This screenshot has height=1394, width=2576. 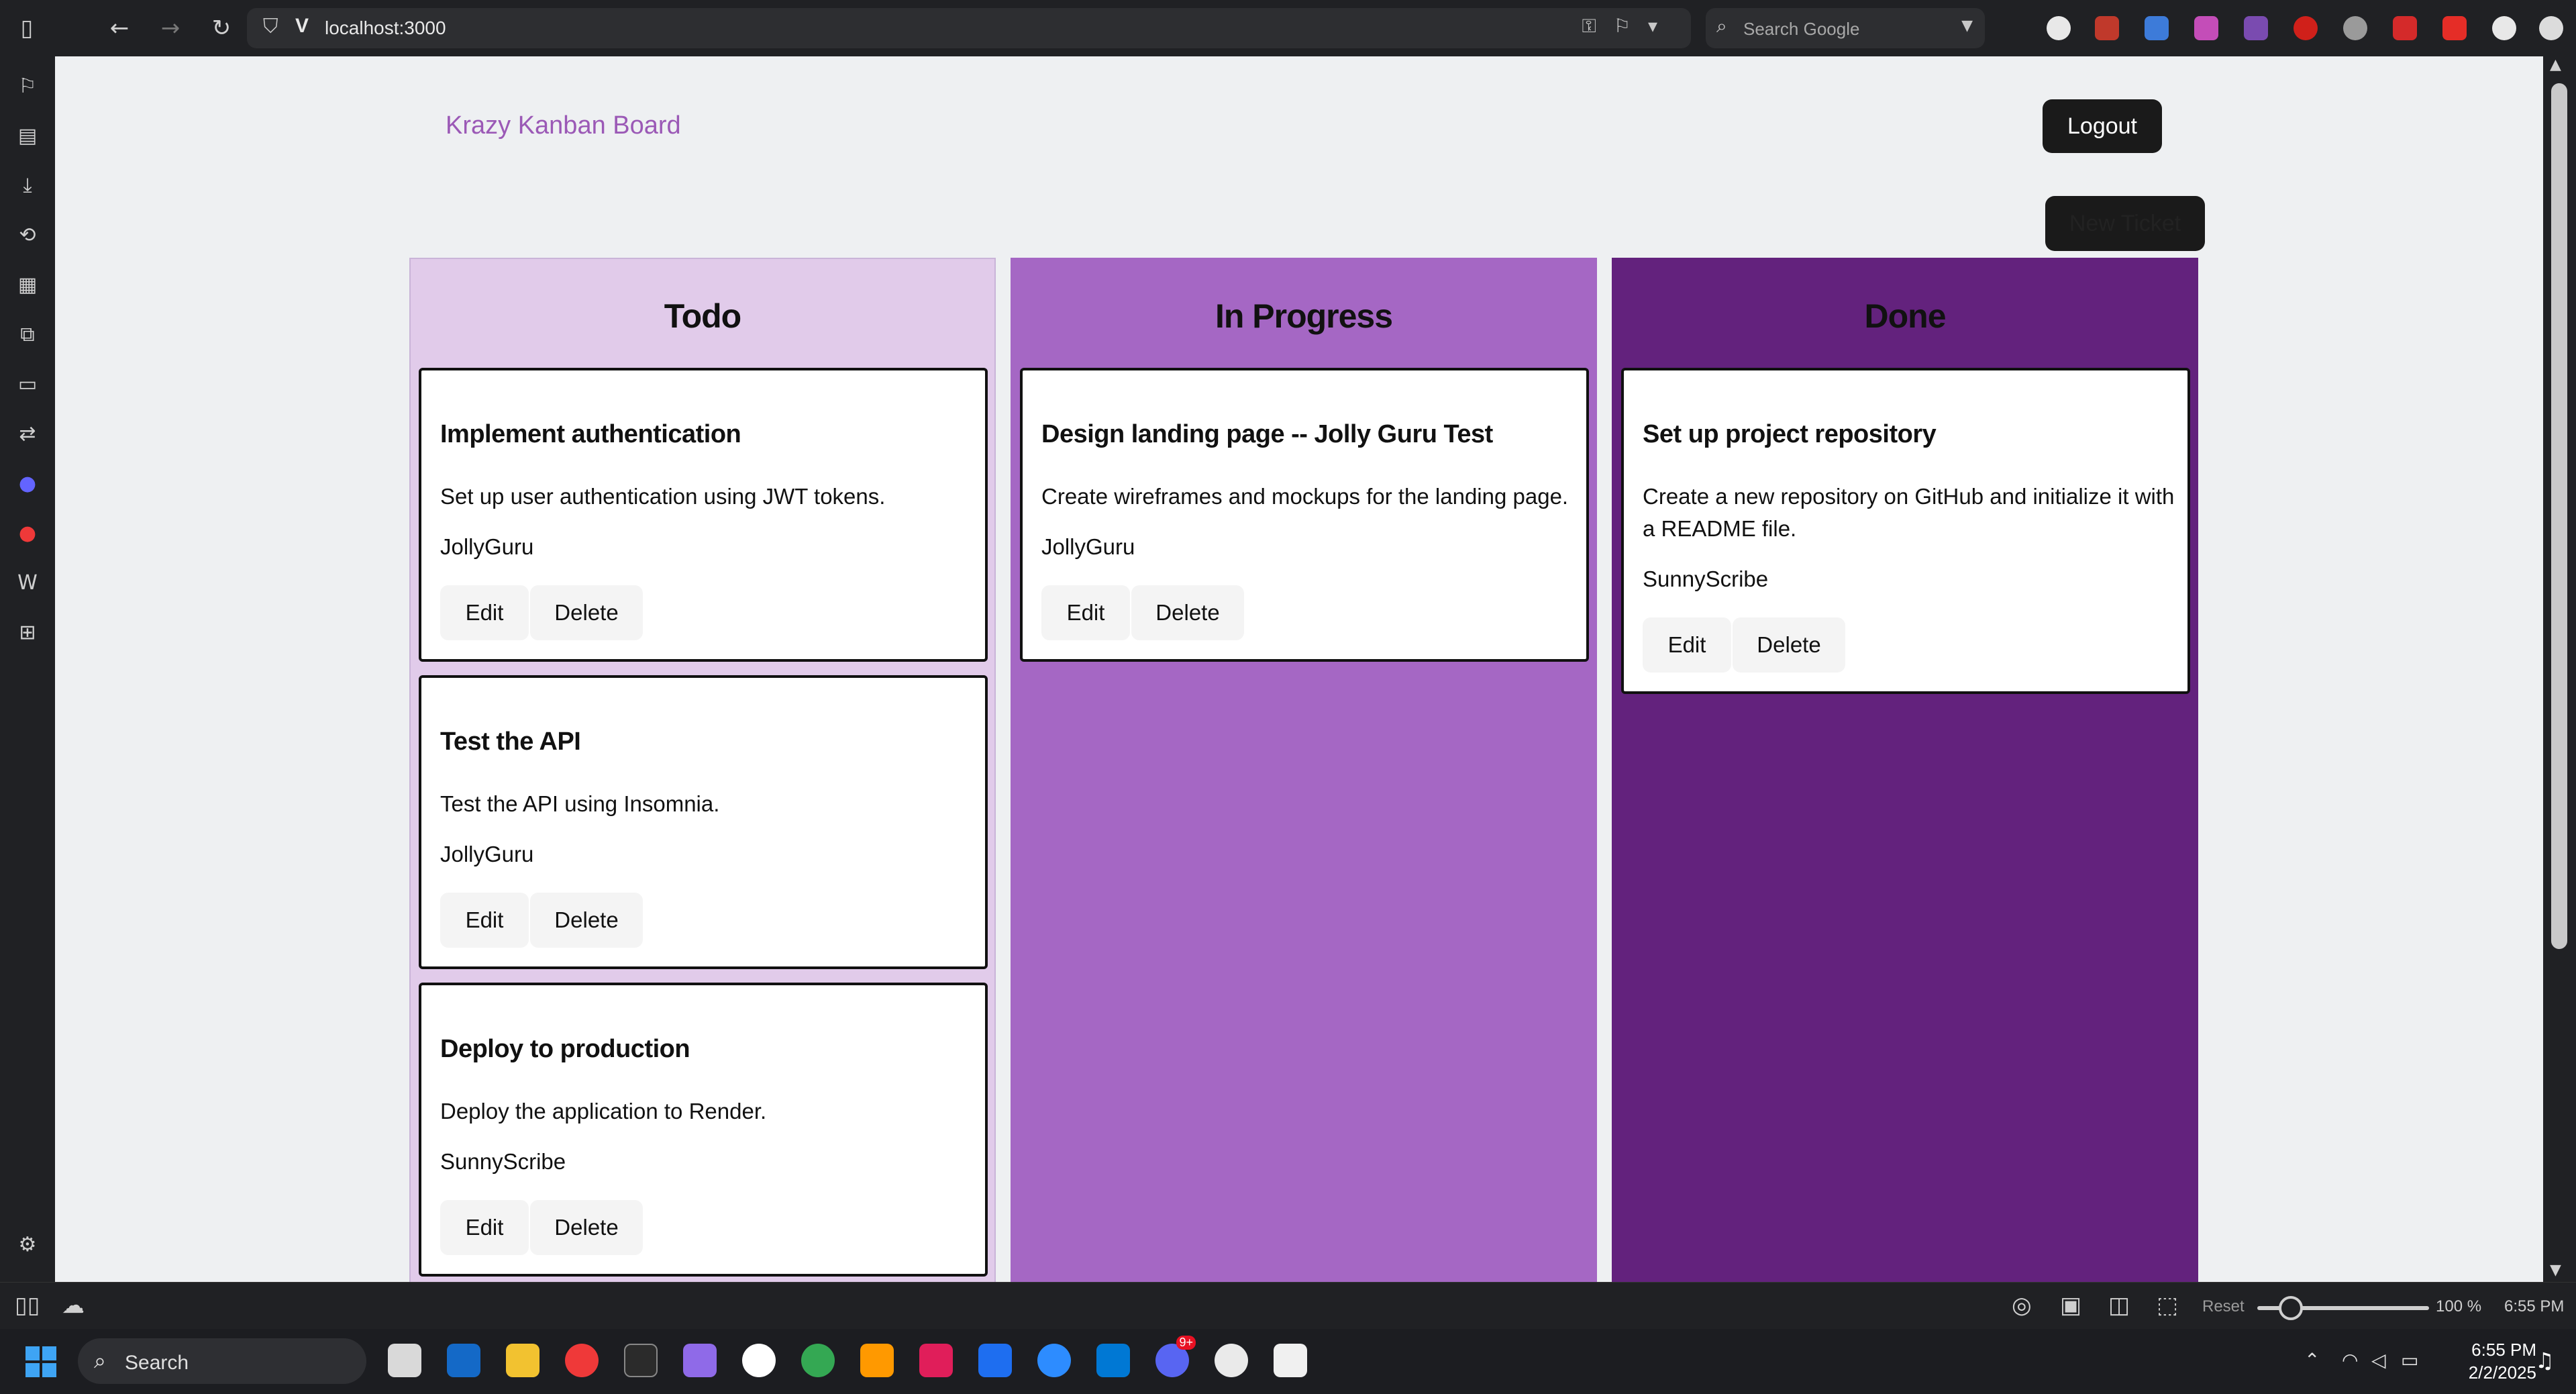 What do you see at coordinates (27, 434) in the screenshot?
I see `sync-icon: ⇄` at bounding box center [27, 434].